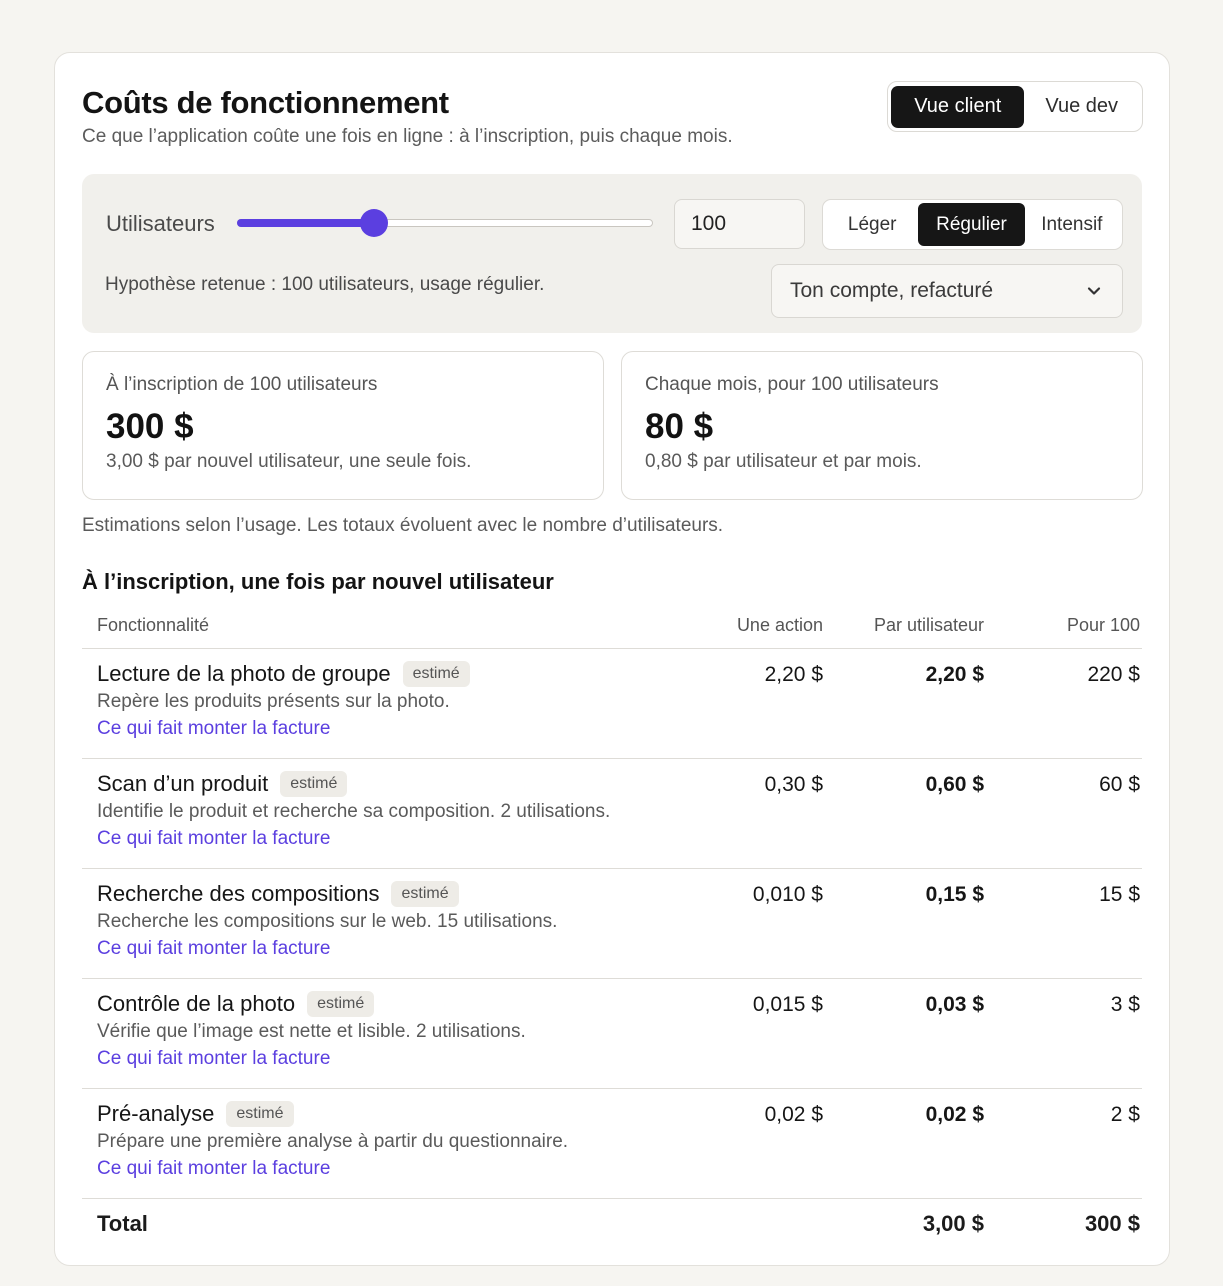 The image size is (1223, 1286). Describe the element at coordinates (1125, 1004) in the screenshot. I see `cost-per-100: 3 $` at that location.